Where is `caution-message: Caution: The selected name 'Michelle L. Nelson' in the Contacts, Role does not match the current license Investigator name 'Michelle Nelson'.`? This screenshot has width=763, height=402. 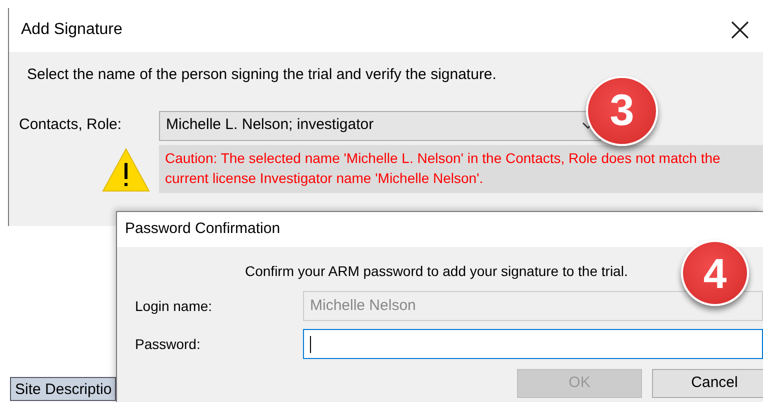
caution-message: Caution: The selected name 'Michelle L. Nelson' in the Contacts, Role does not match the current license Investigator name 'Michelle Nelson'. is located at coordinates (461, 168).